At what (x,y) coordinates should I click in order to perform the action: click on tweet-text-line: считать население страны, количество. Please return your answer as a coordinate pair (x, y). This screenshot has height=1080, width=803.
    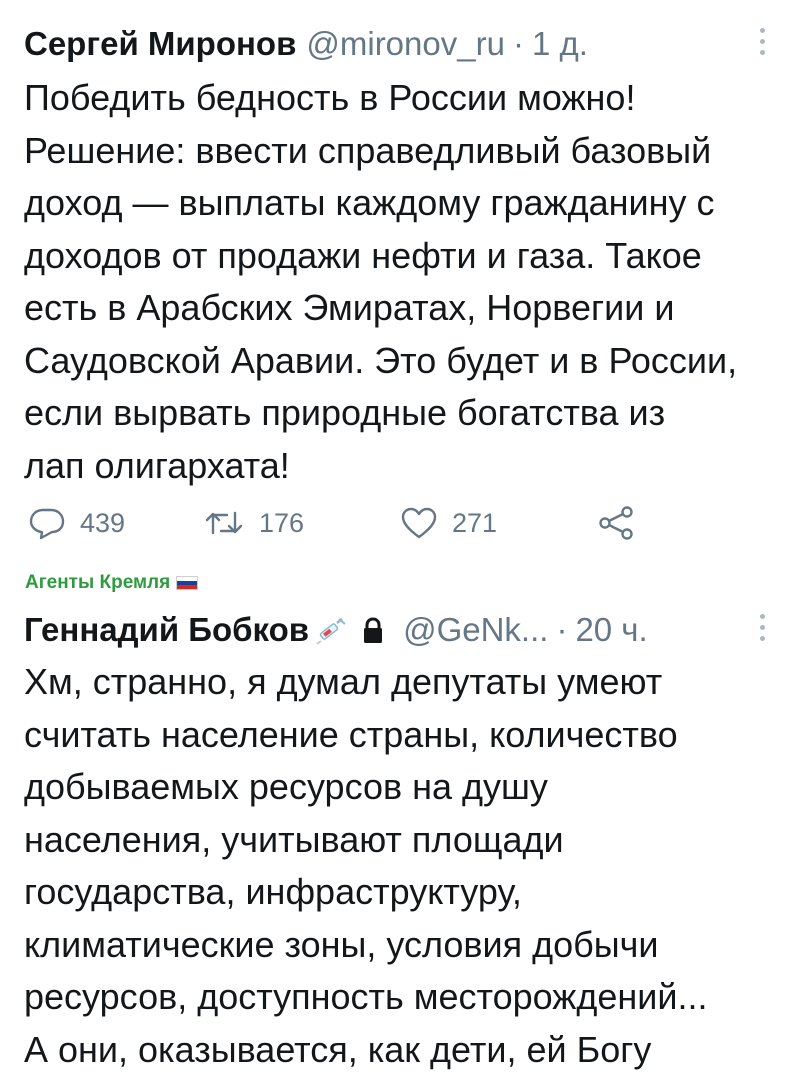
    Looking at the image, I should click on (351, 734).